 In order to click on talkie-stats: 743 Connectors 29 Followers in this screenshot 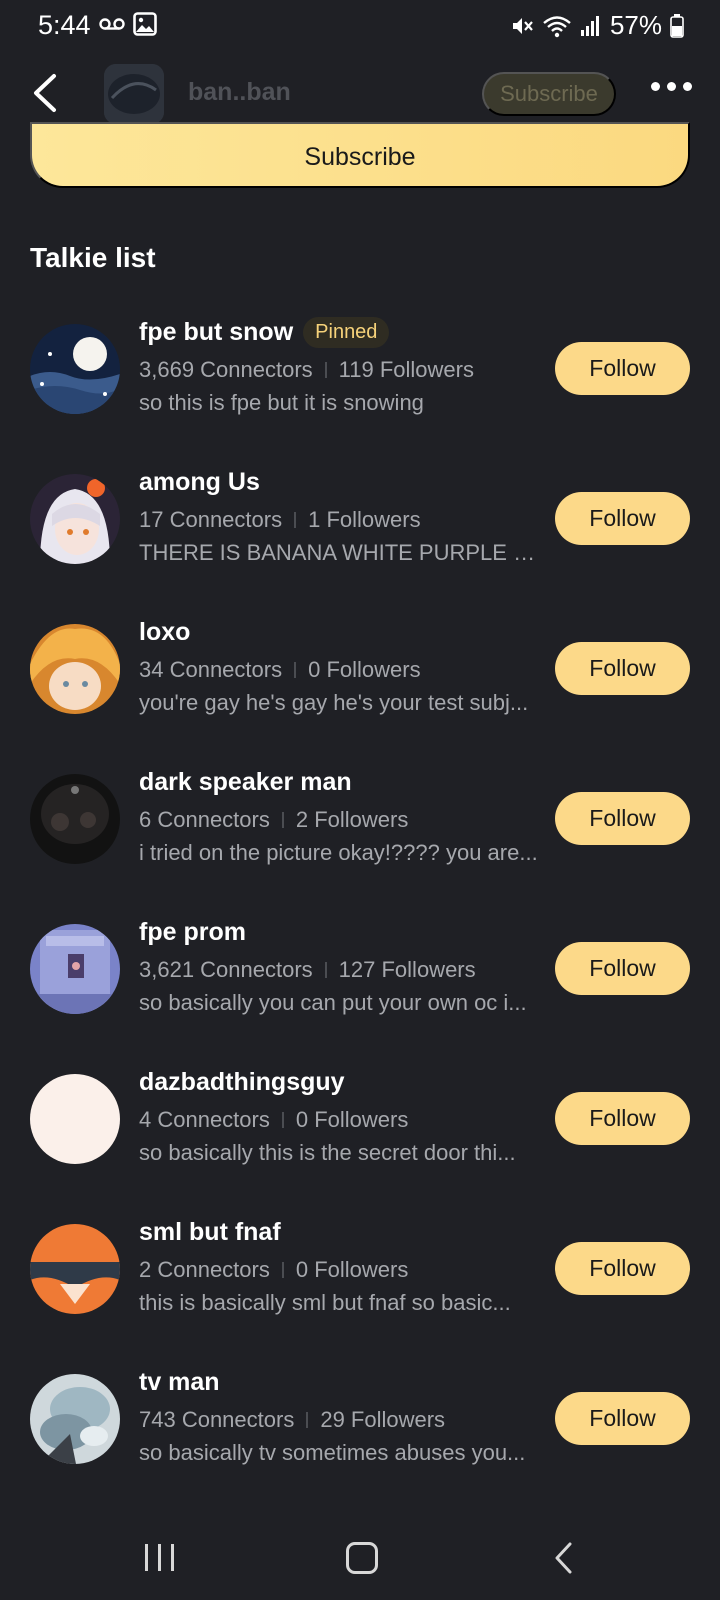, I will do `click(344, 1420)`.